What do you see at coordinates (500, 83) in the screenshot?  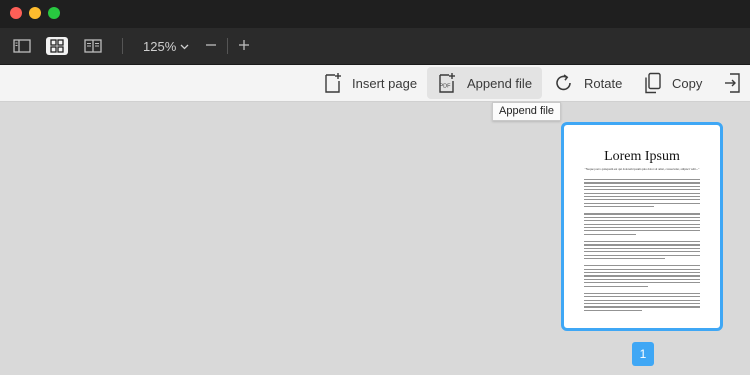 I see `append-file-label: Append file` at bounding box center [500, 83].